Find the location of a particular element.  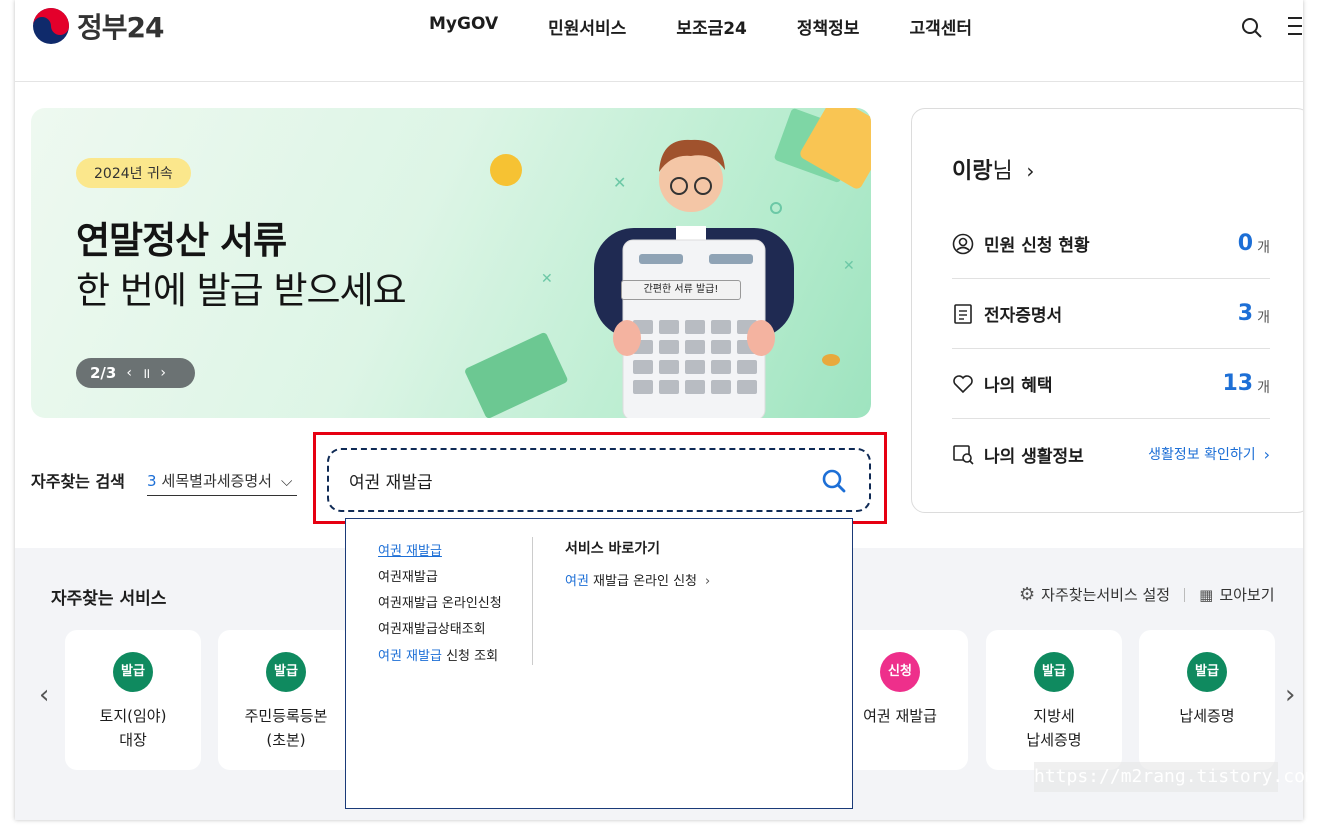

e-certificate-label: 전자증명서 is located at coordinates (1023, 316).